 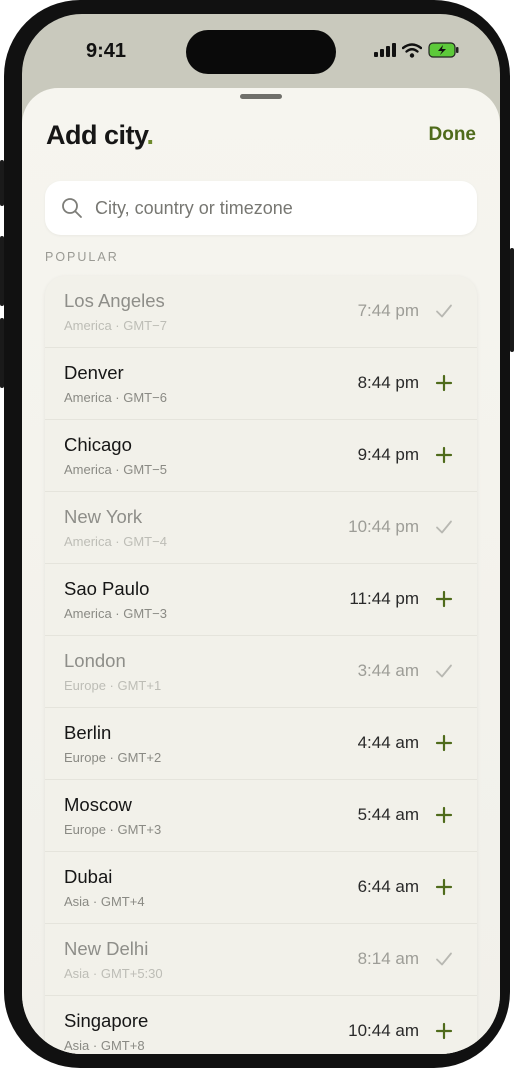 What do you see at coordinates (261, 888) in the screenshot?
I see `city-row: Dubai Asia · GMT+4 6:44 am` at bounding box center [261, 888].